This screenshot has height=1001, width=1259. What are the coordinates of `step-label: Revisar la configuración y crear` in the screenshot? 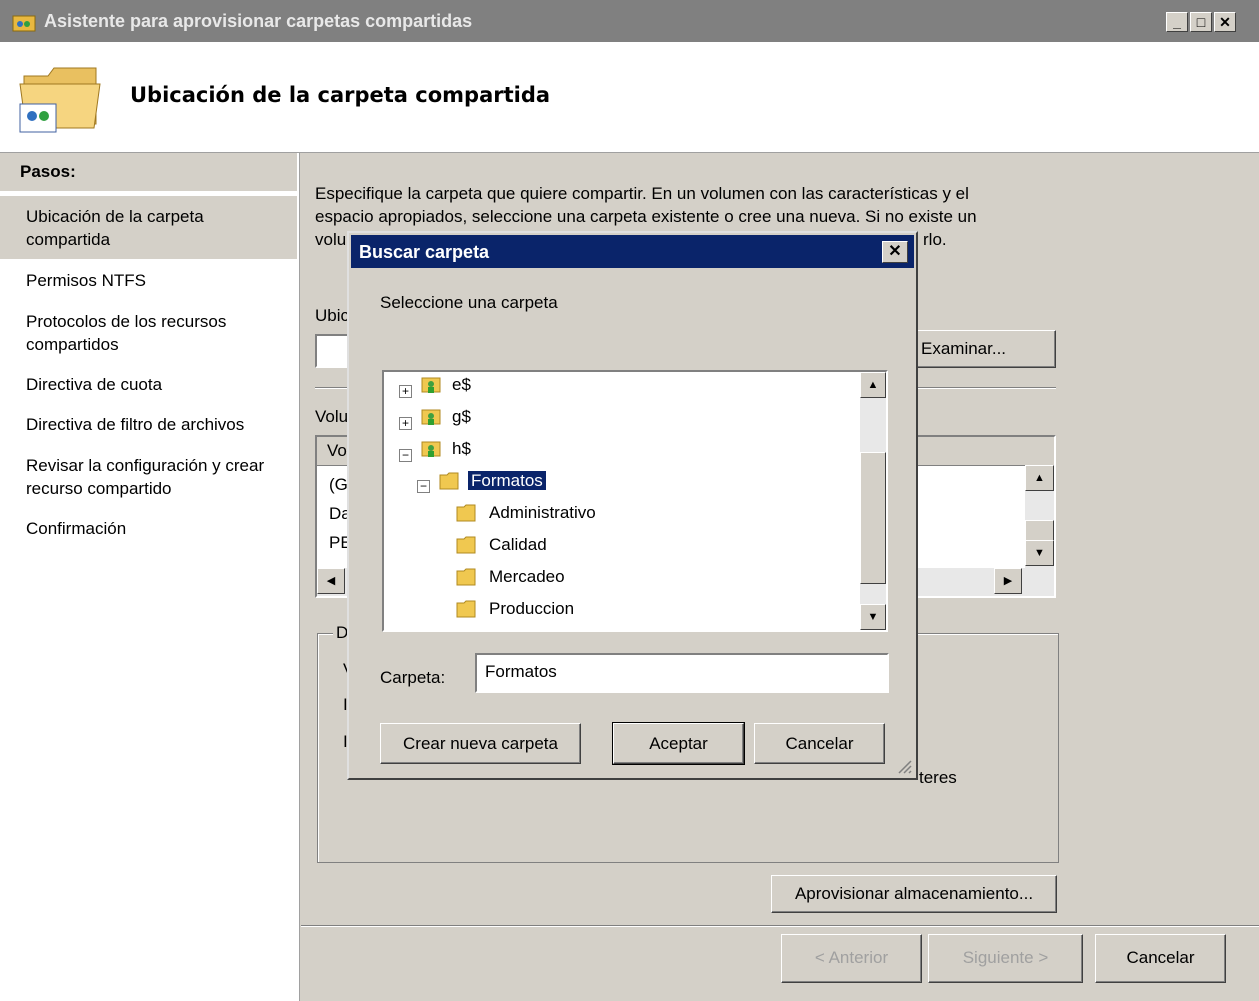 It's located at (145, 465).